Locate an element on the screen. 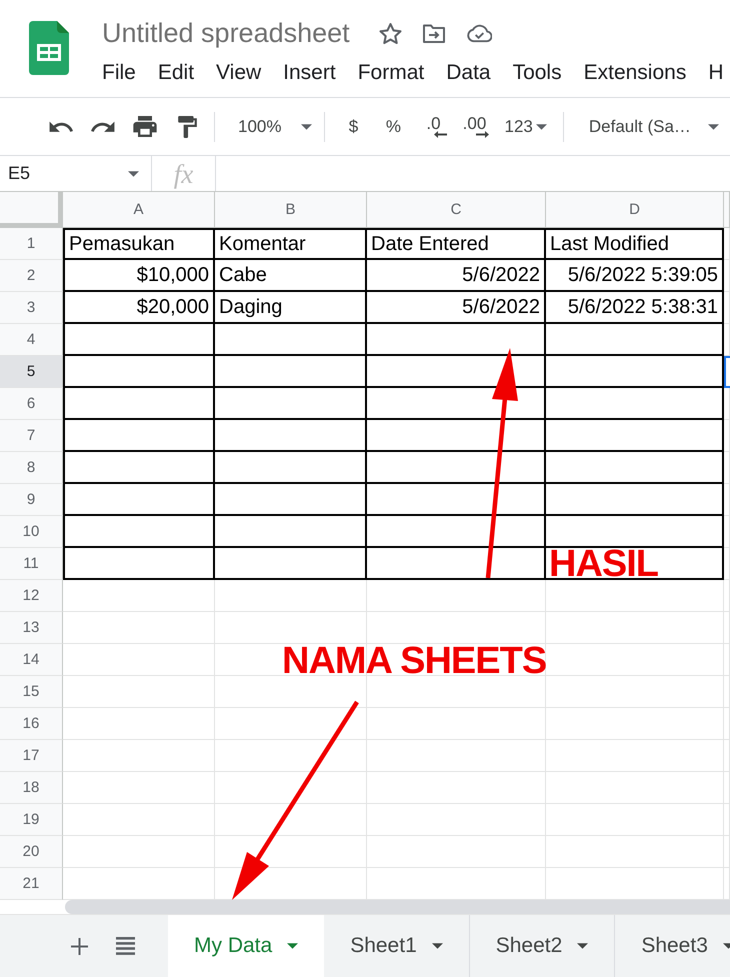 This screenshot has height=977, width=730. selected-cell is located at coordinates (727, 372).